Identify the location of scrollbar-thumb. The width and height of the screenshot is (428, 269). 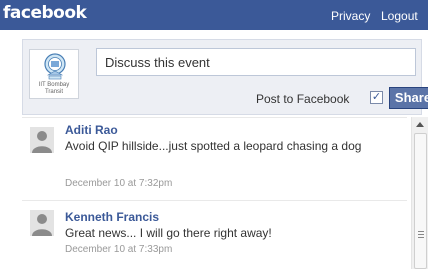
(420, 201).